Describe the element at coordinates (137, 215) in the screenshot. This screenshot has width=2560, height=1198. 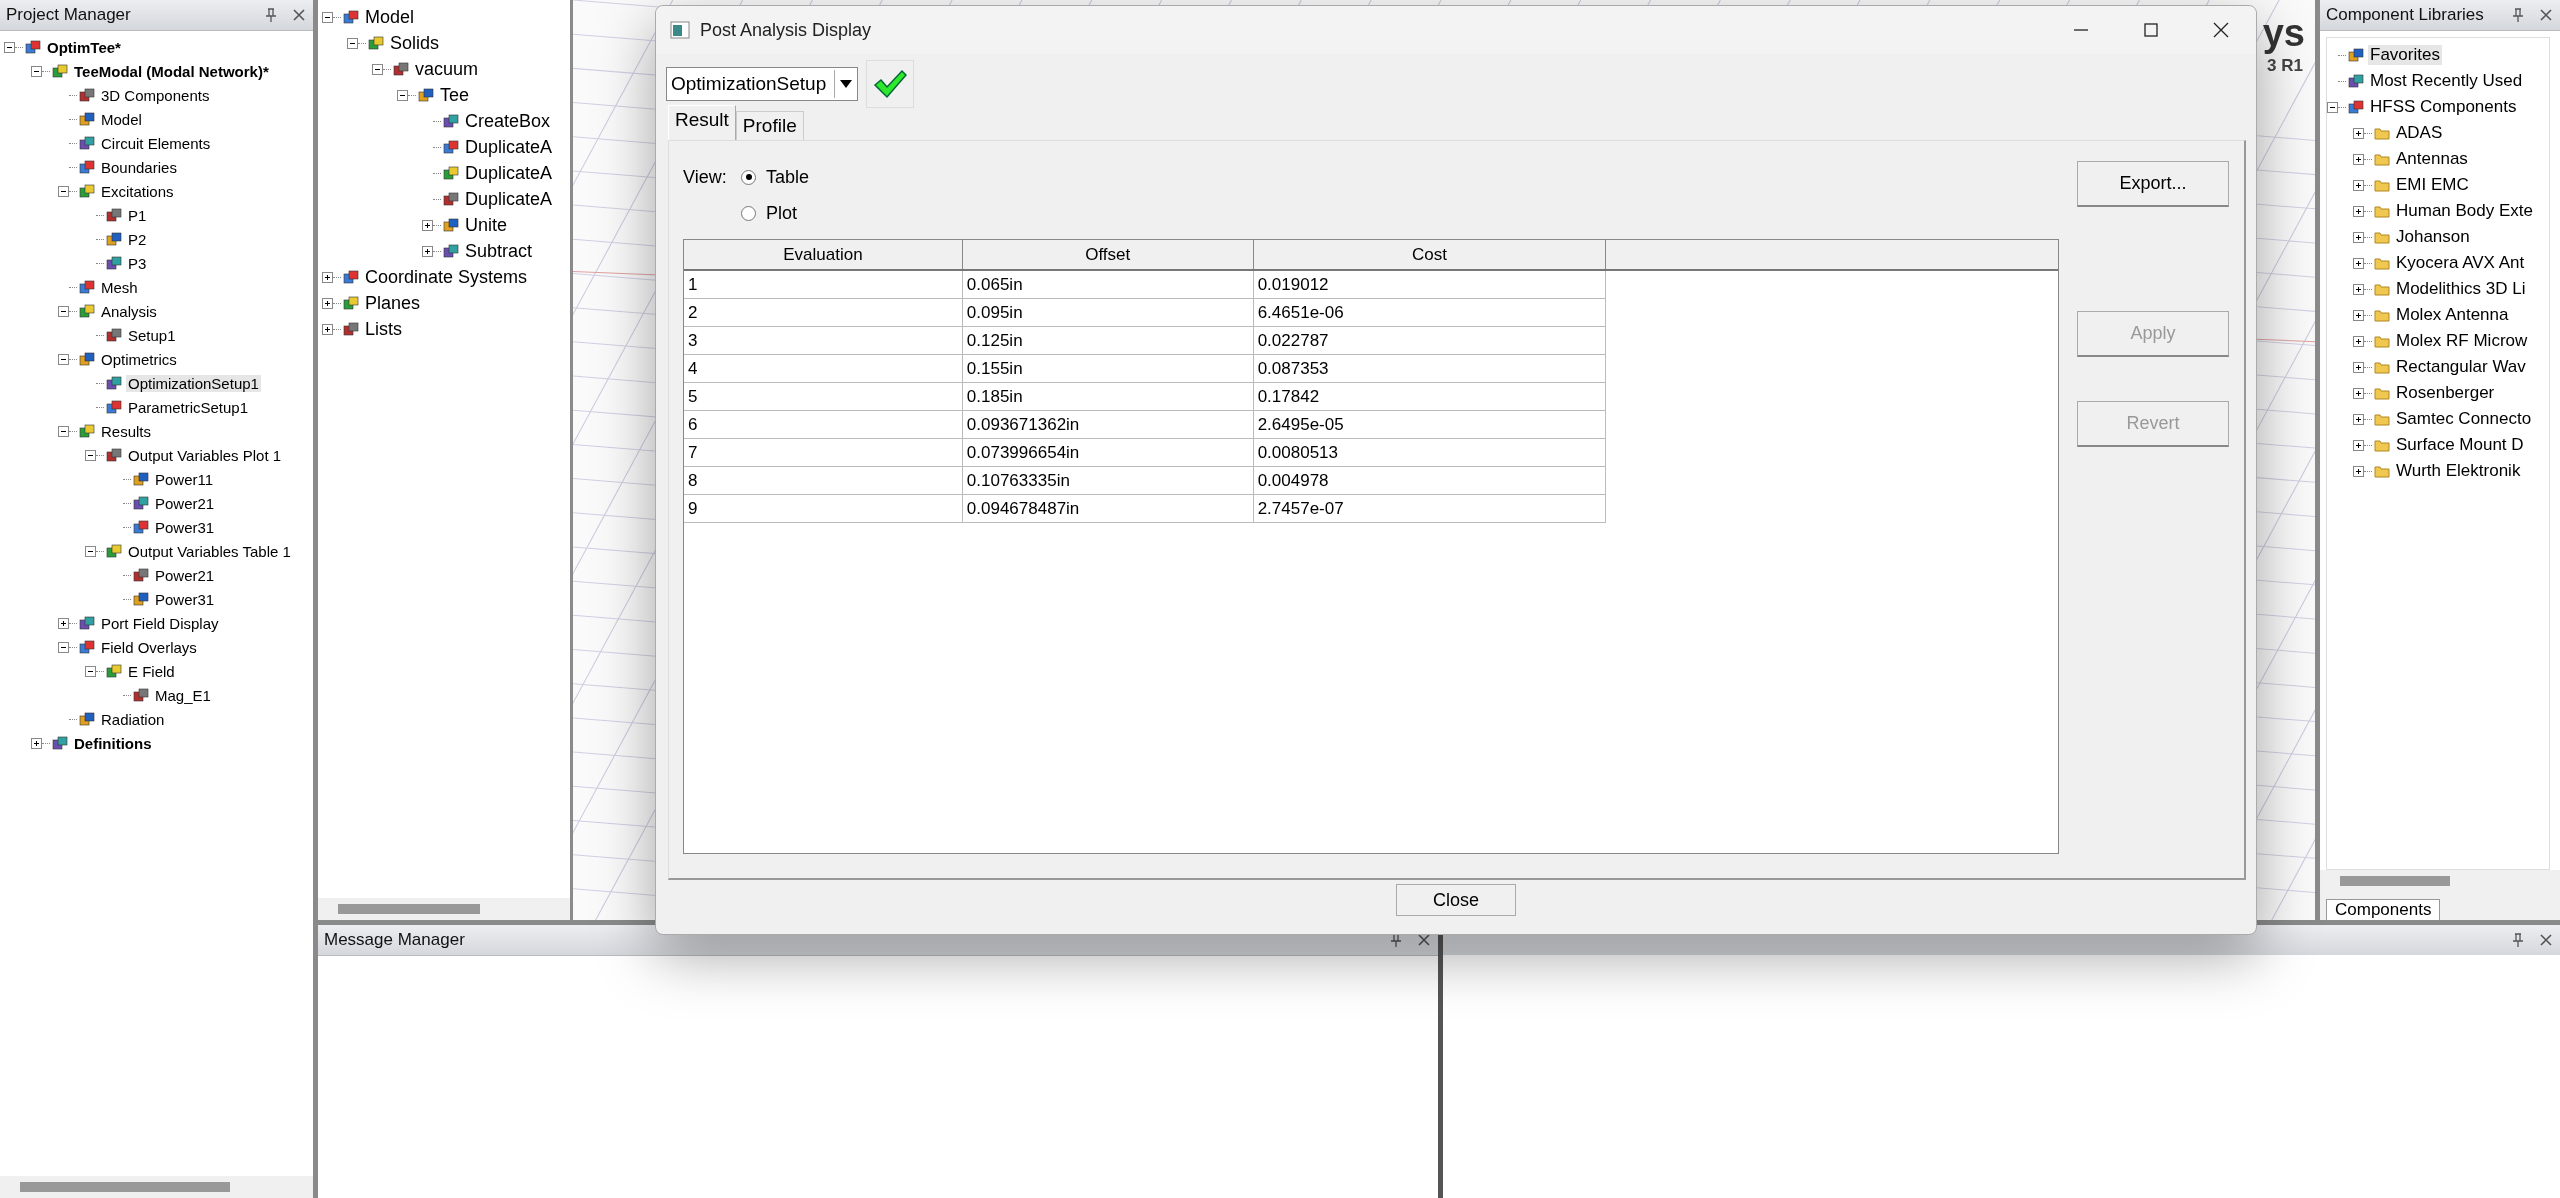
I see `tree-item: P1` at that location.